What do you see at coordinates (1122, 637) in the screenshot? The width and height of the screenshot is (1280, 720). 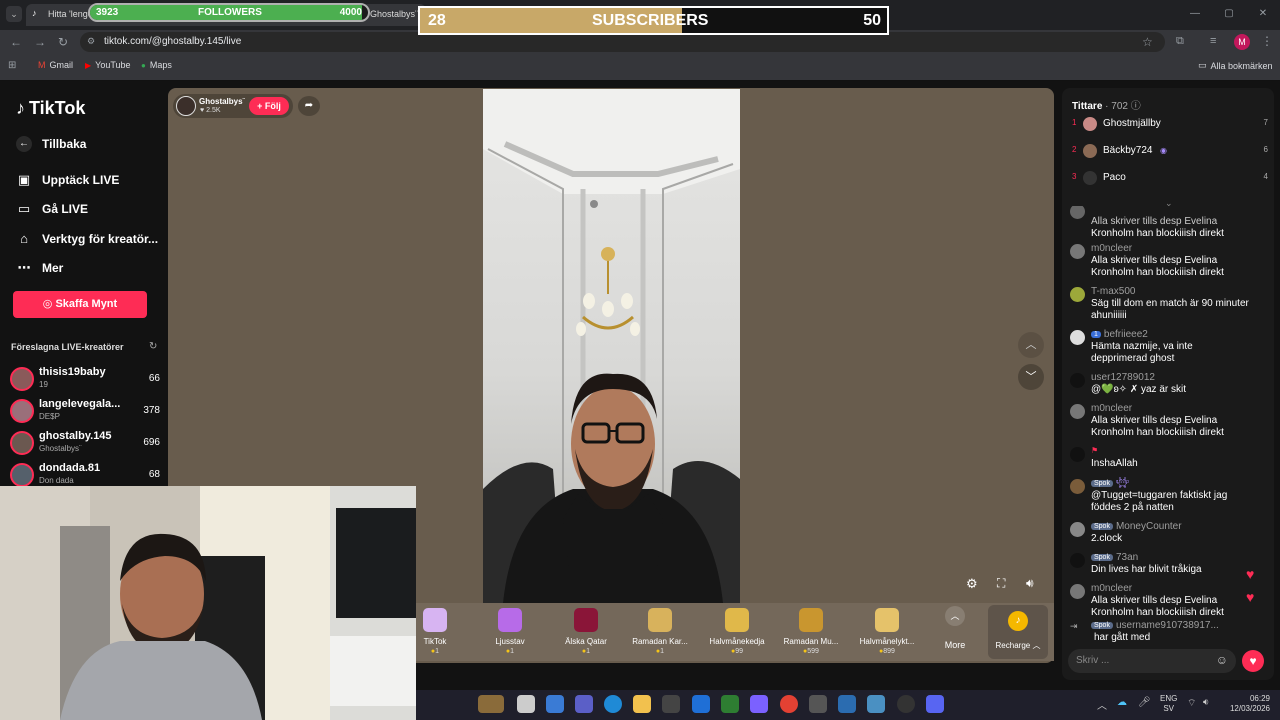 I see `join-notice-text: har gått med` at bounding box center [1122, 637].